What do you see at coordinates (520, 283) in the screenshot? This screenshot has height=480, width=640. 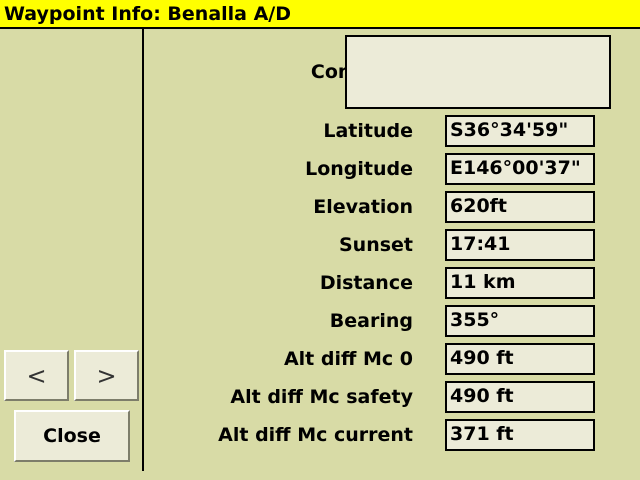 I see `distance-value: 11 km` at bounding box center [520, 283].